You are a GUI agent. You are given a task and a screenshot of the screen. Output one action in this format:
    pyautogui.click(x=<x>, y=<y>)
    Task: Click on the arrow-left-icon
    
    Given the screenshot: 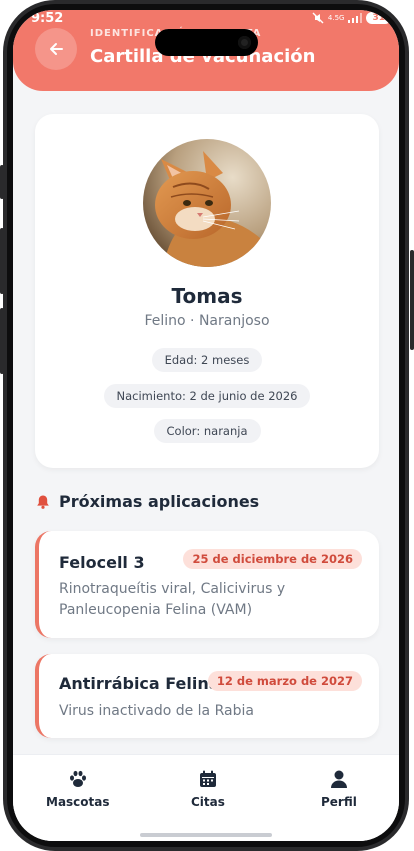 What is the action you would take?
    pyautogui.click(x=56, y=49)
    